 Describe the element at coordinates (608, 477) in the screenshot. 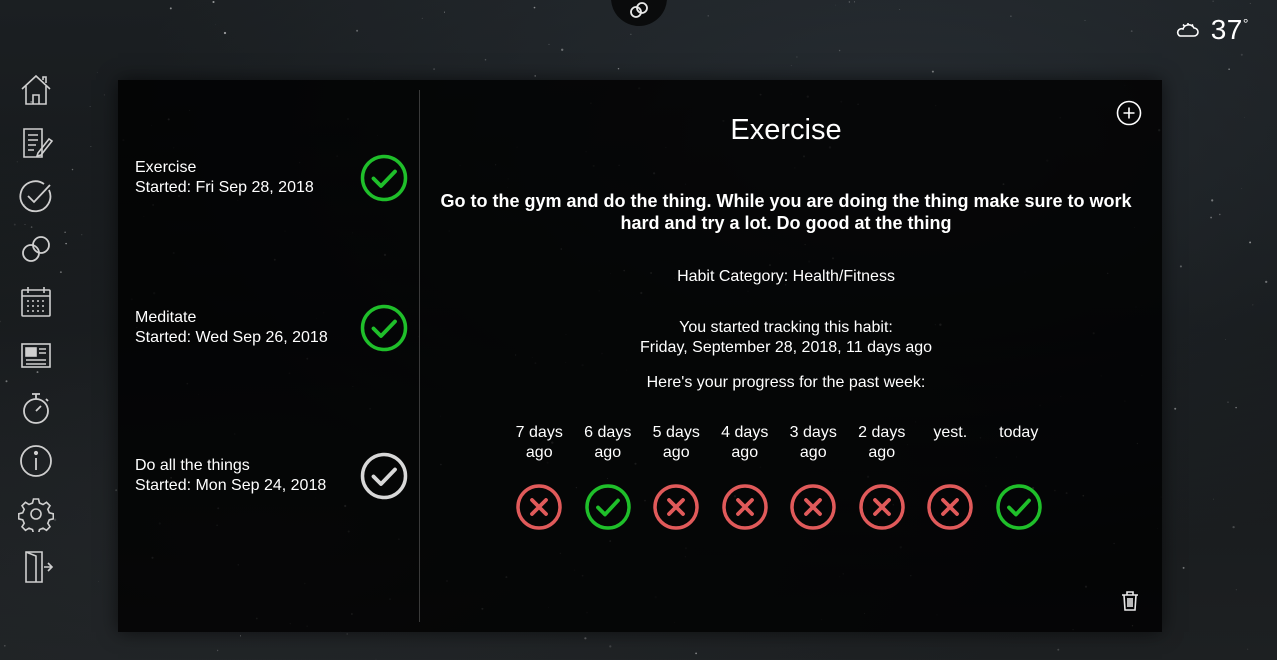

I see `progress-day: 6 days ago` at that location.